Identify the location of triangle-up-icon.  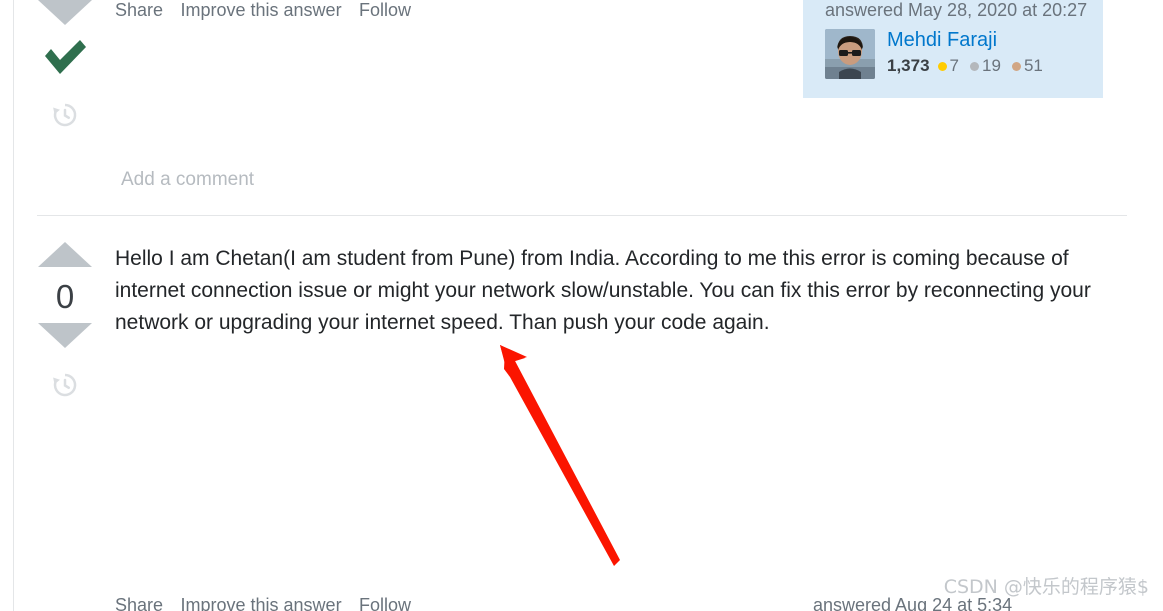
(65, 254).